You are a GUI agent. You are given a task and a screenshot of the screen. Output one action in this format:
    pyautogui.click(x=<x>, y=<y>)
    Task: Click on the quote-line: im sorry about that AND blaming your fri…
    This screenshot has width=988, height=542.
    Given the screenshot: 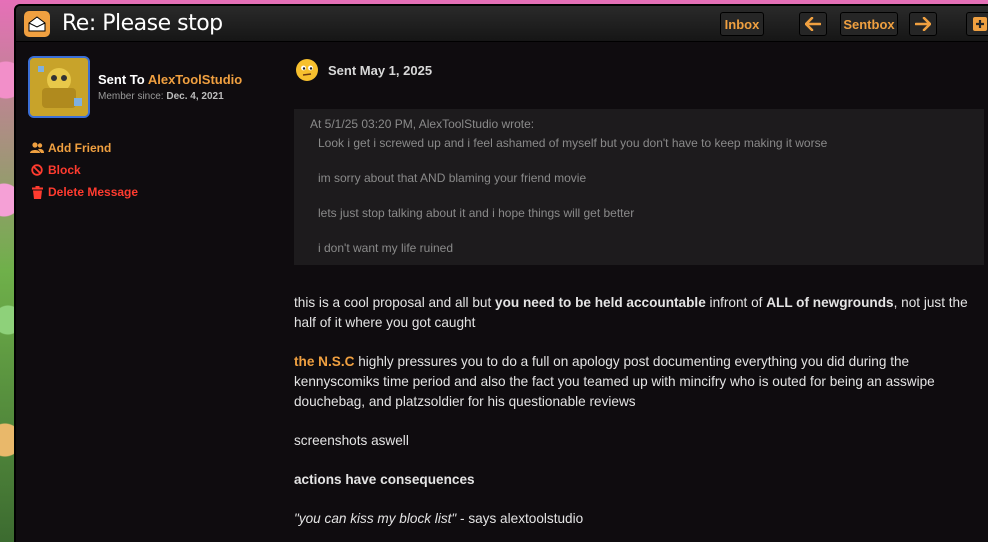 What is the action you would take?
    pyautogui.click(x=452, y=178)
    